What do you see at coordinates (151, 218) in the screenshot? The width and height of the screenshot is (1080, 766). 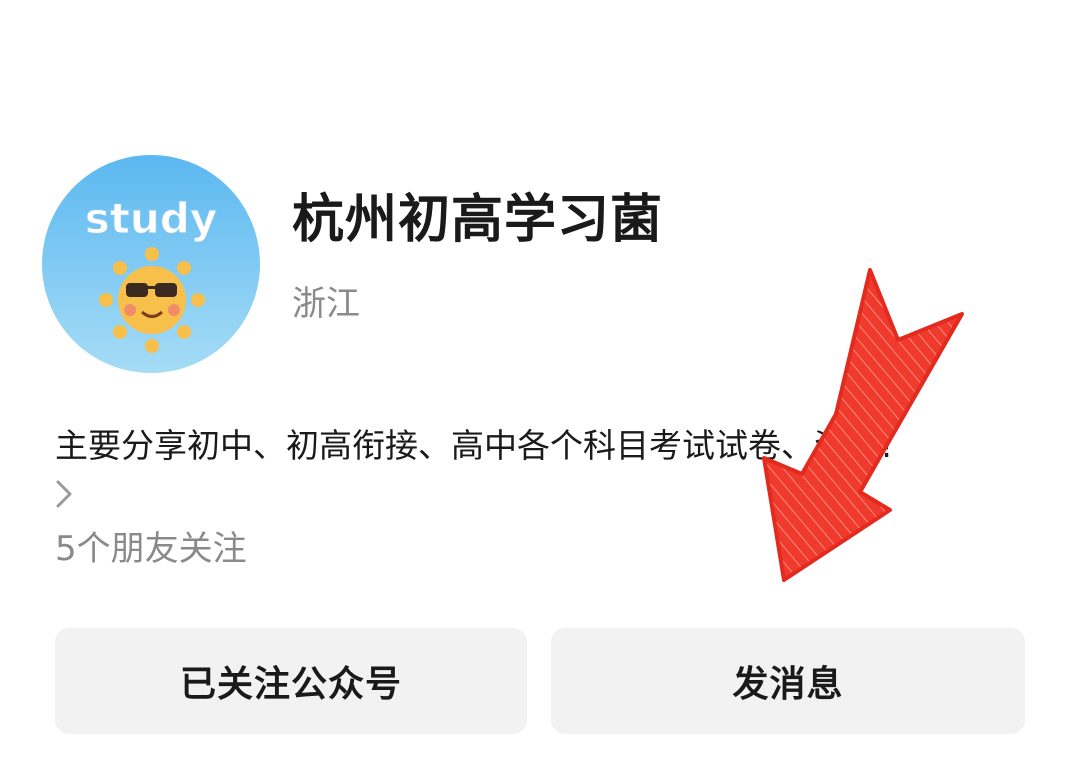 I see `avatar-study-text: study` at bounding box center [151, 218].